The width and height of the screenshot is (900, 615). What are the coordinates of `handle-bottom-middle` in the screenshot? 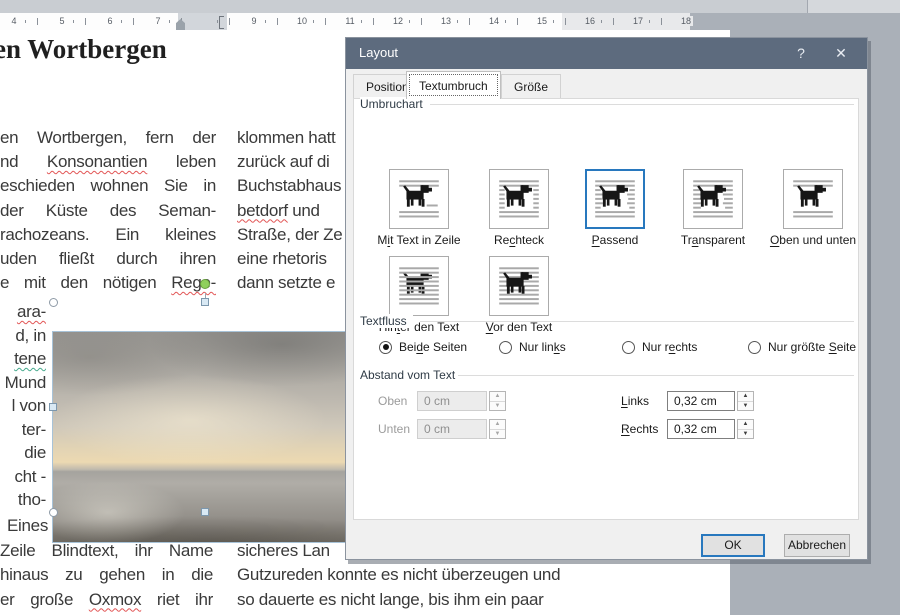 It's located at (205, 512).